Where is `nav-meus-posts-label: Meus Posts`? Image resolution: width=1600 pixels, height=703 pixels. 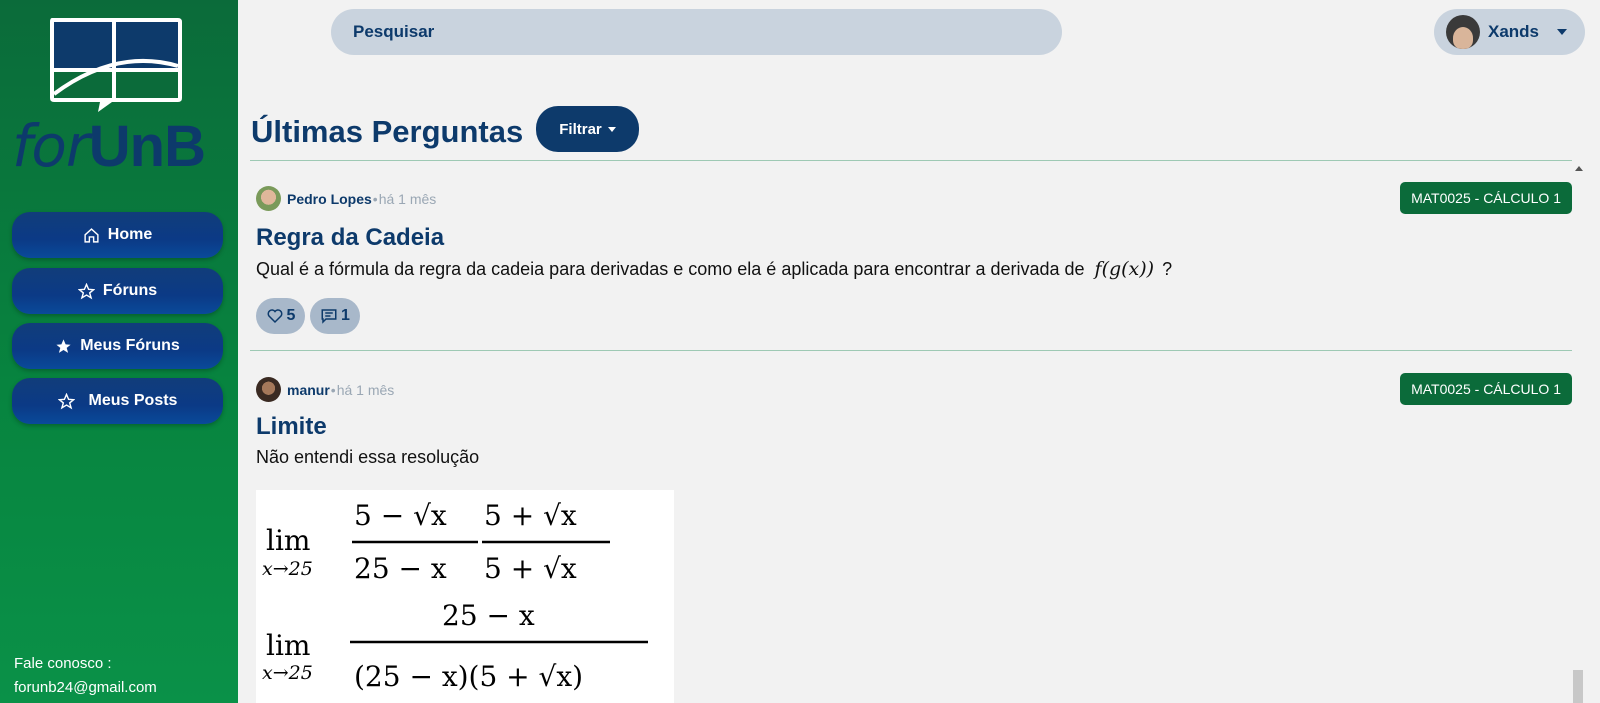 nav-meus-posts-label: Meus Posts is located at coordinates (133, 400).